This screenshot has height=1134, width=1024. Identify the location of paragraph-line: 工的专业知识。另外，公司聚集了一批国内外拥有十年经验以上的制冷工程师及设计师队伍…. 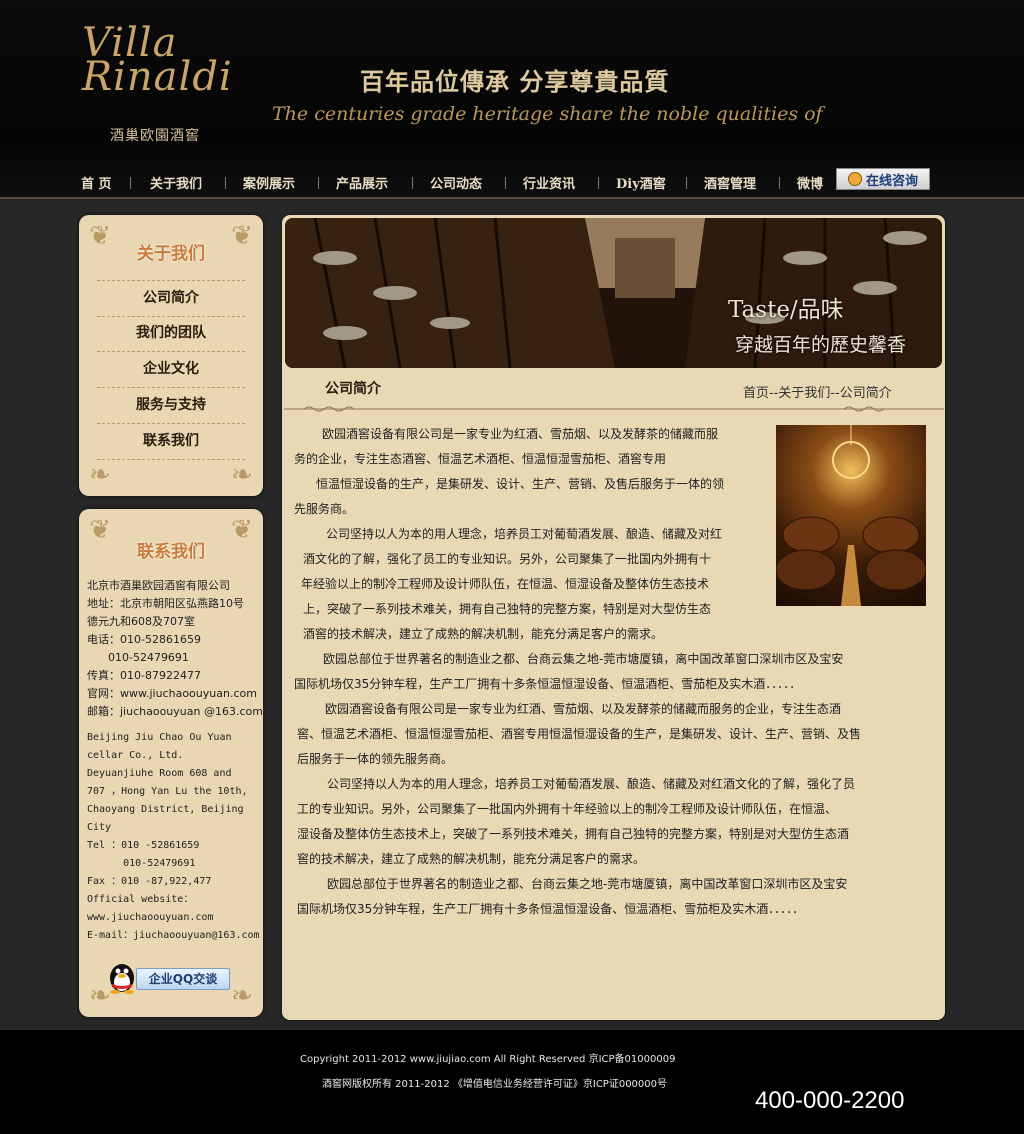
(567, 809).